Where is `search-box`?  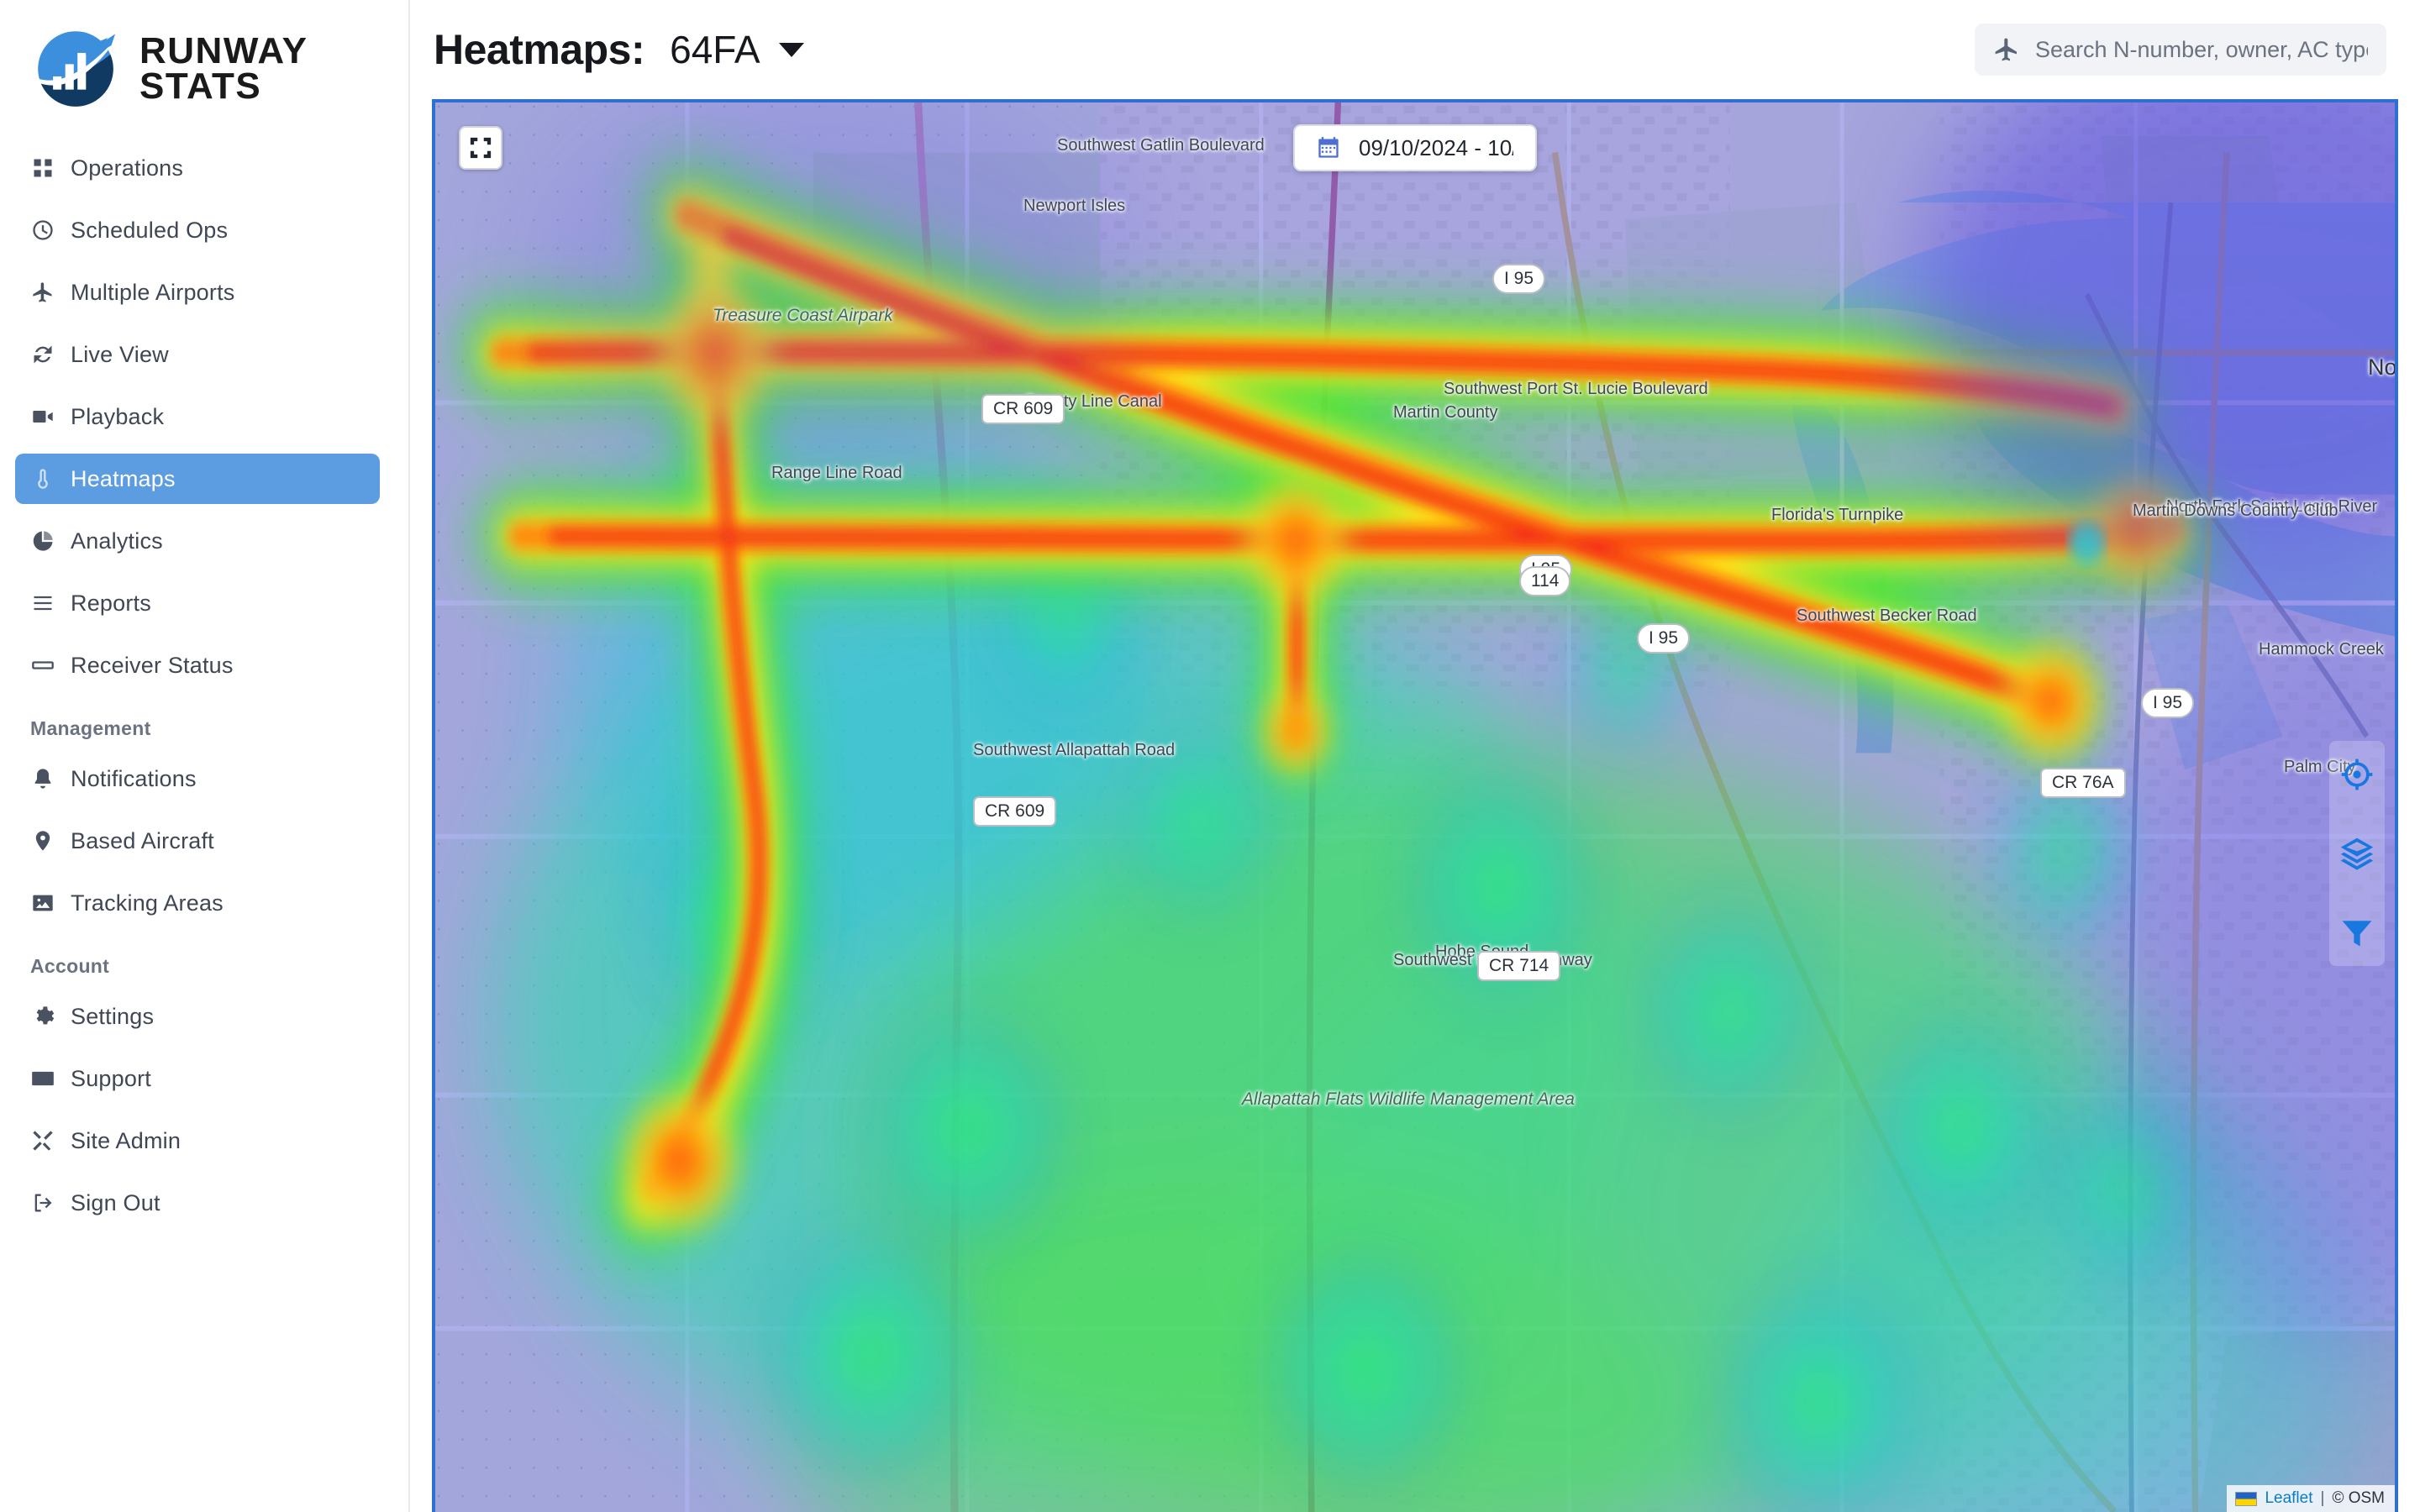
search-box is located at coordinates (2180, 50).